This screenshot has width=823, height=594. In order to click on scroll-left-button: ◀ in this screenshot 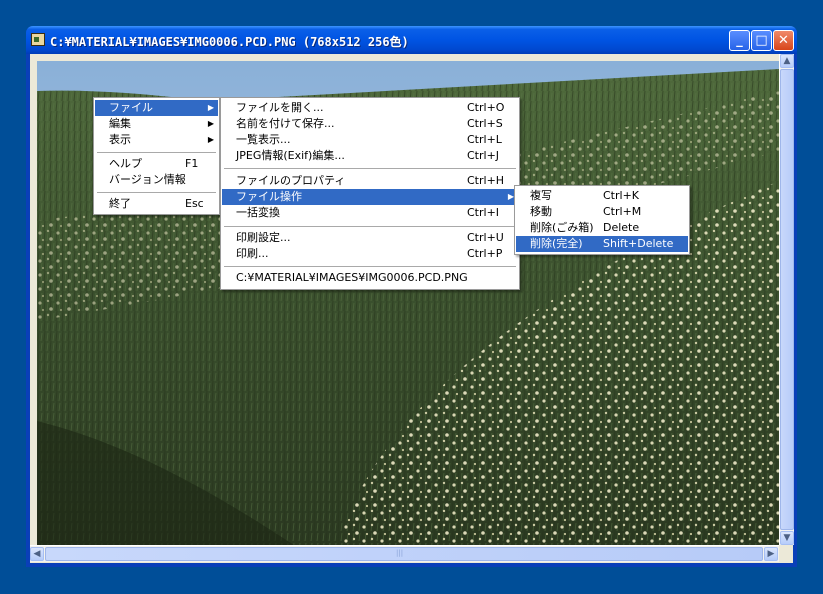, I will do `click(37, 554)`.